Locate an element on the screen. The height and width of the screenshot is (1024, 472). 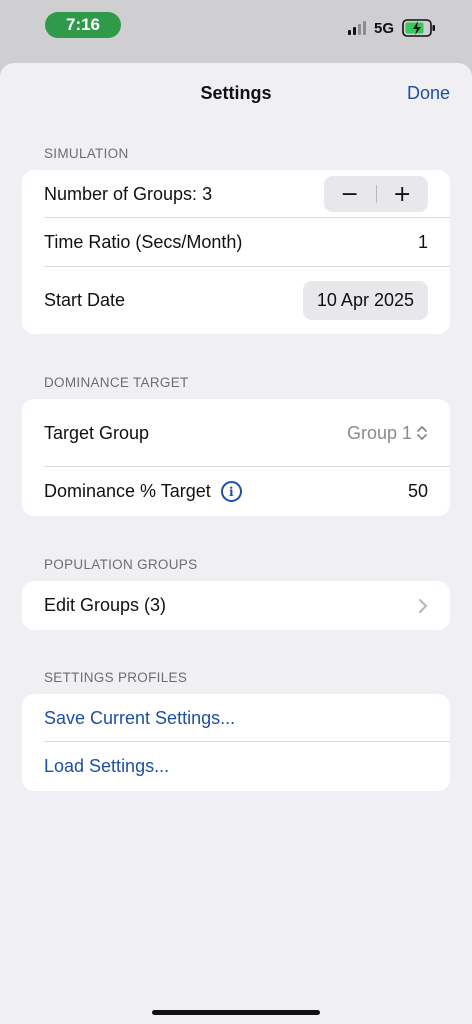
time-ratio-label: Time Ratio (Secs/Month) is located at coordinates (143, 242).